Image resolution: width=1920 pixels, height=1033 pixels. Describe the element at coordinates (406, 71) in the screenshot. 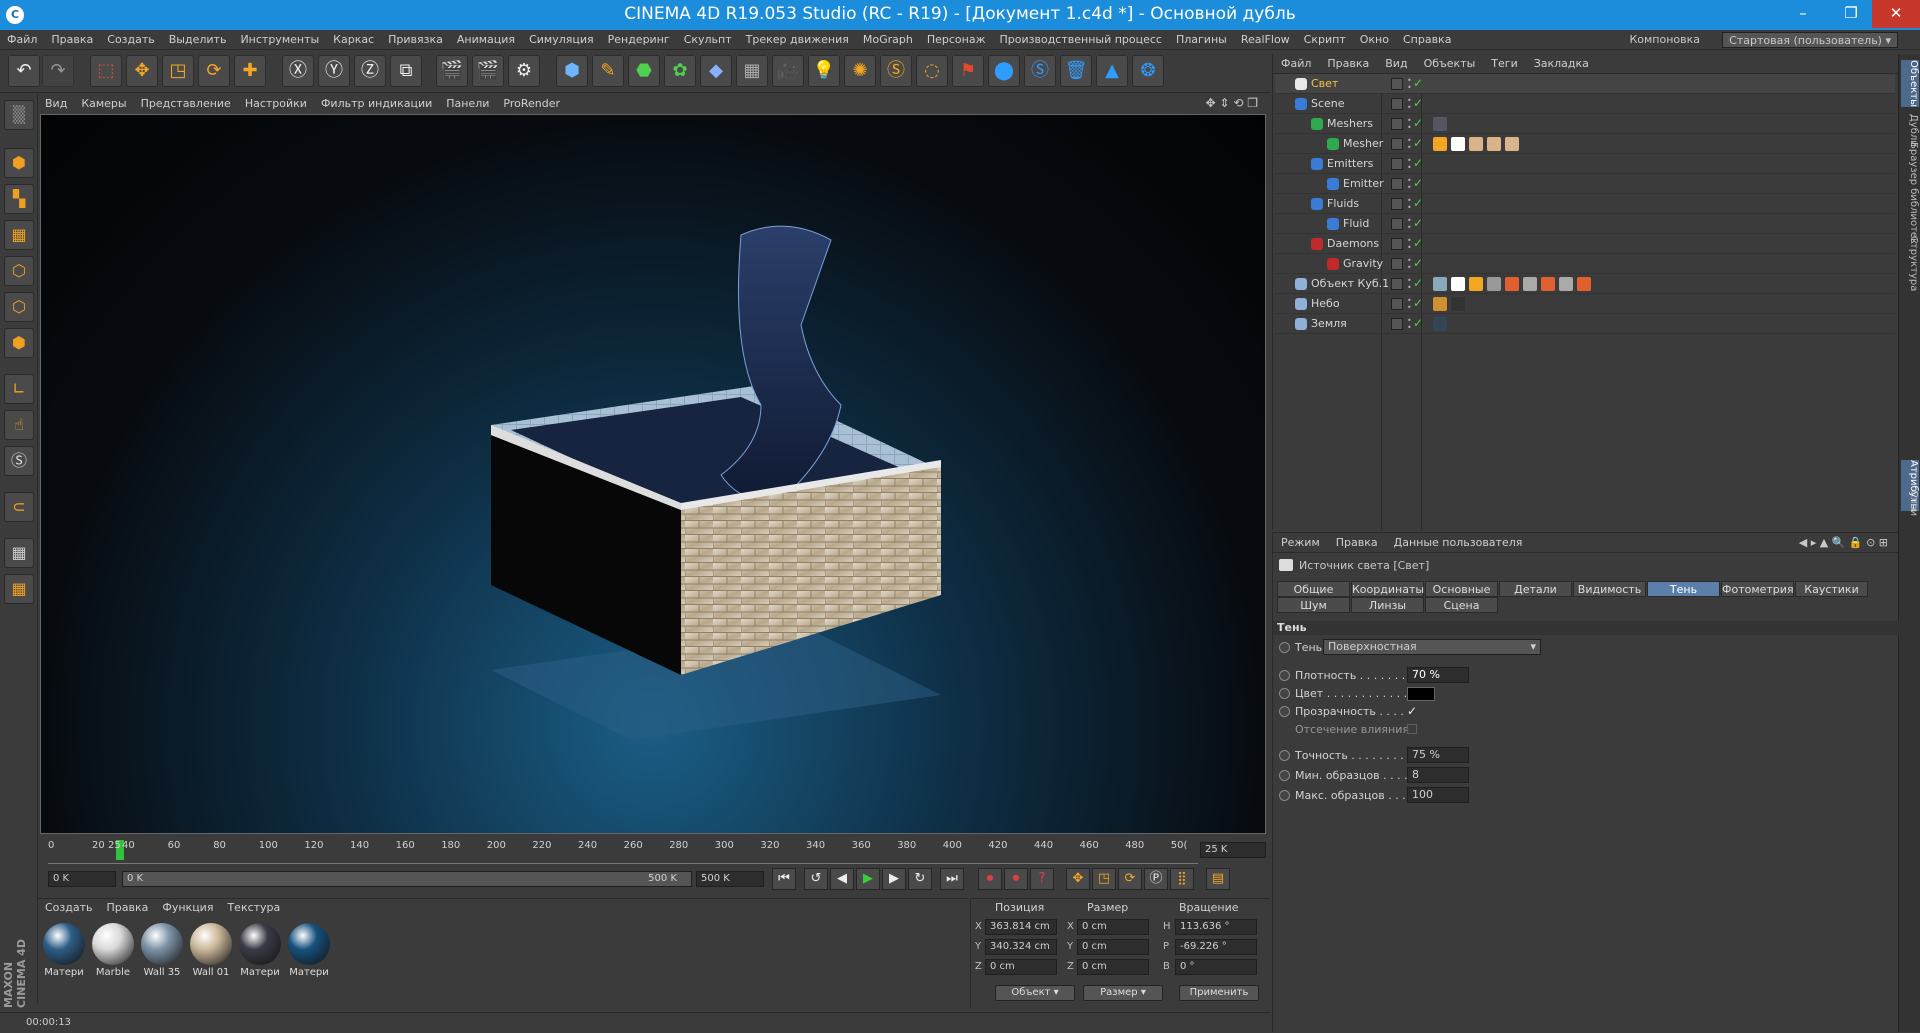

I see `world-coordinates-icon: ⧉` at that location.